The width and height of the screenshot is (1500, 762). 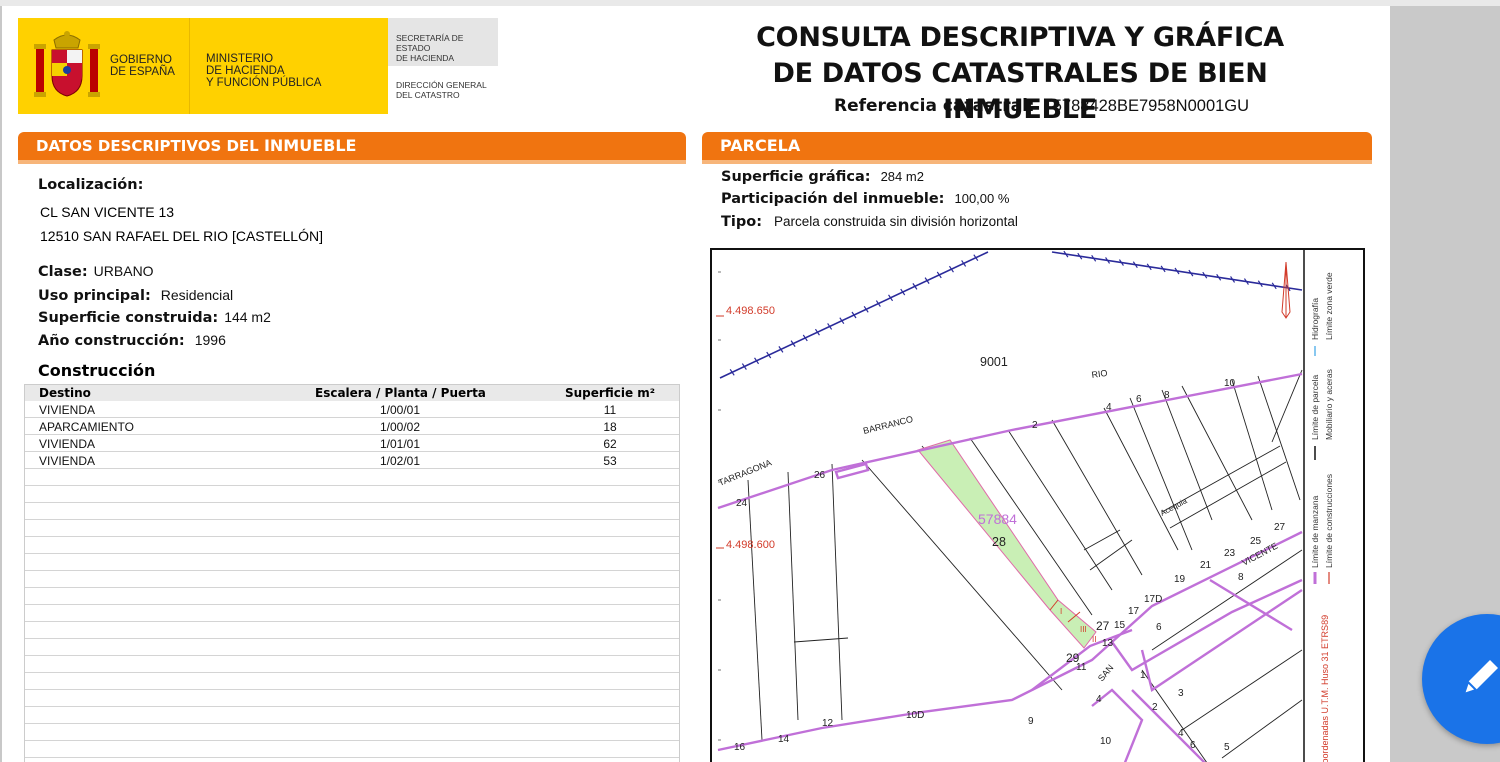 What do you see at coordinates (784, 739) in the screenshot?
I see `map-number: 14` at bounding box center [784, 739].